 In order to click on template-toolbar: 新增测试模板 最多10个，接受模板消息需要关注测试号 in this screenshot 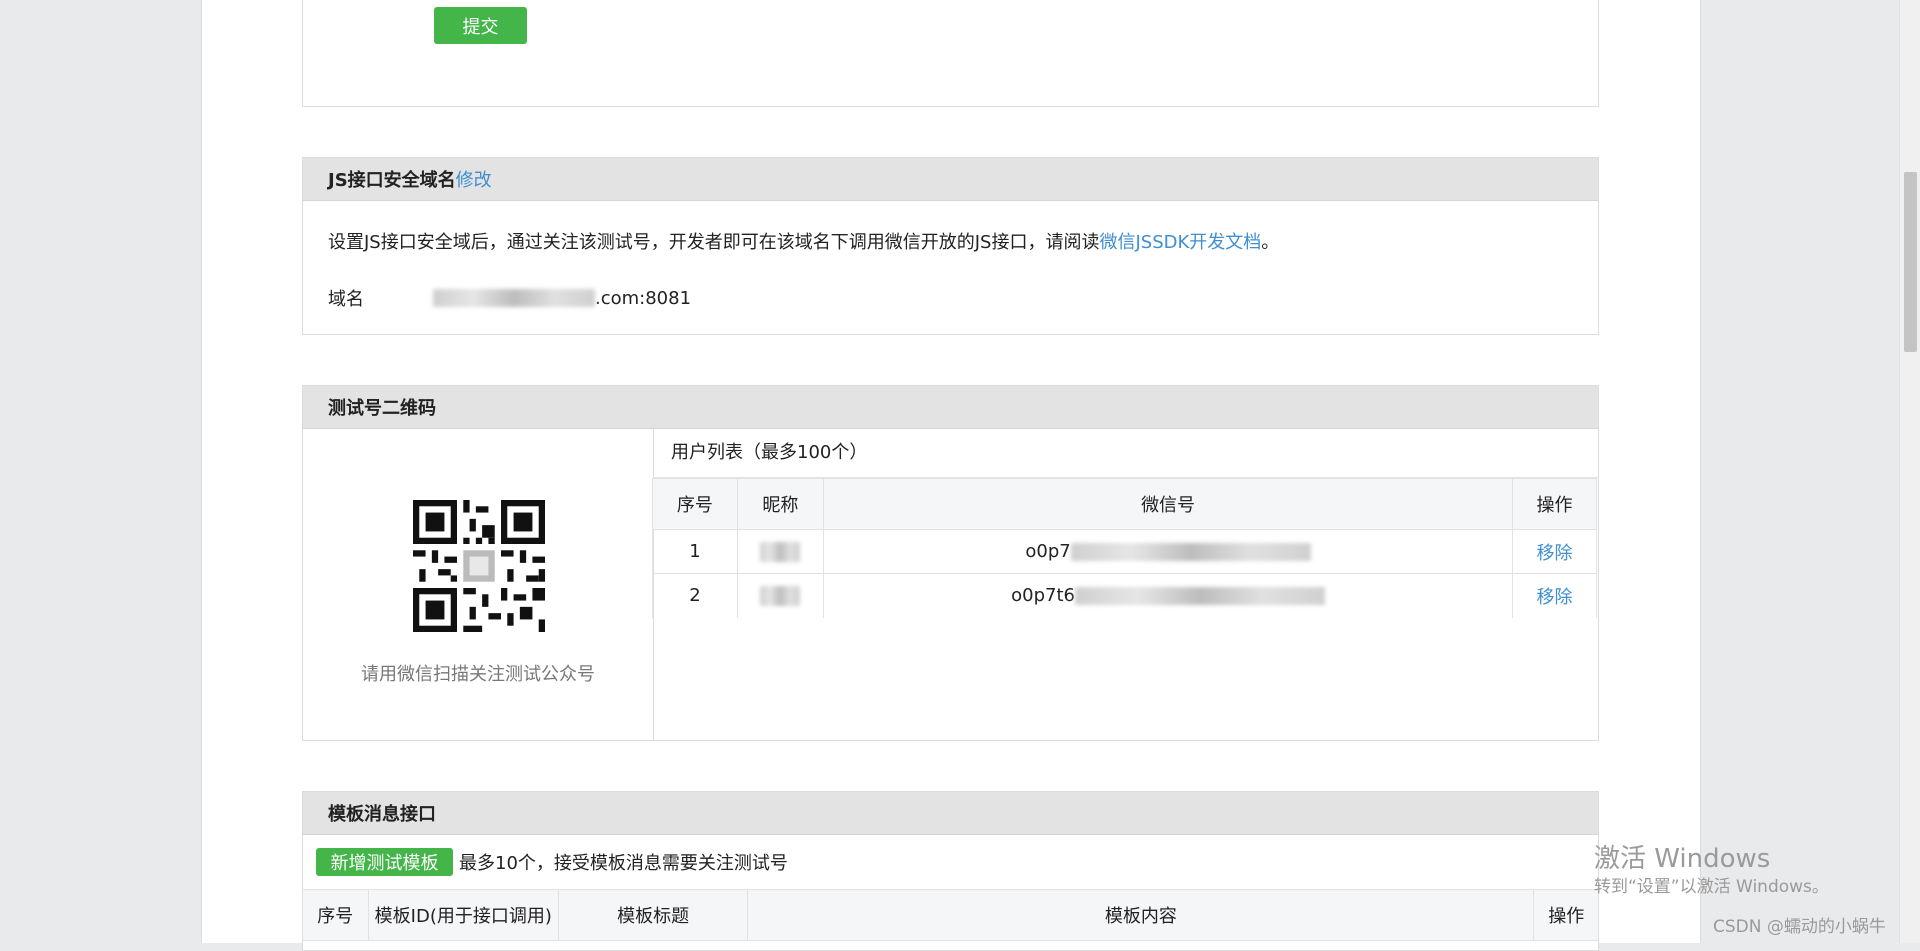, I will do `click(950, 862)`.